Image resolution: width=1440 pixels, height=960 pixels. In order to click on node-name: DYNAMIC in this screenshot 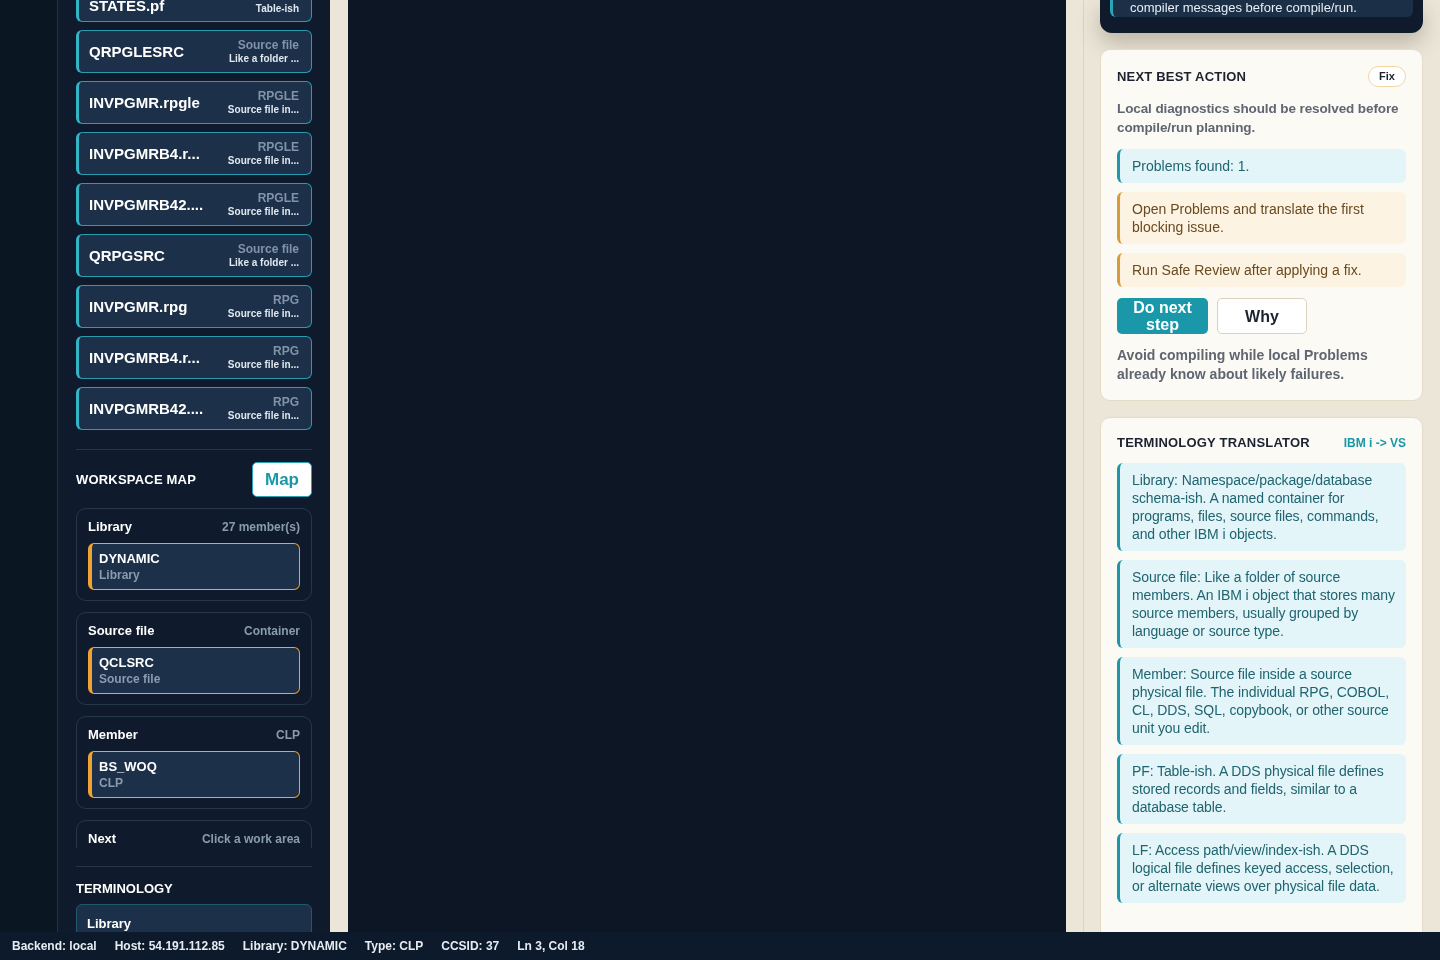, I will do `click(129, 558)`.